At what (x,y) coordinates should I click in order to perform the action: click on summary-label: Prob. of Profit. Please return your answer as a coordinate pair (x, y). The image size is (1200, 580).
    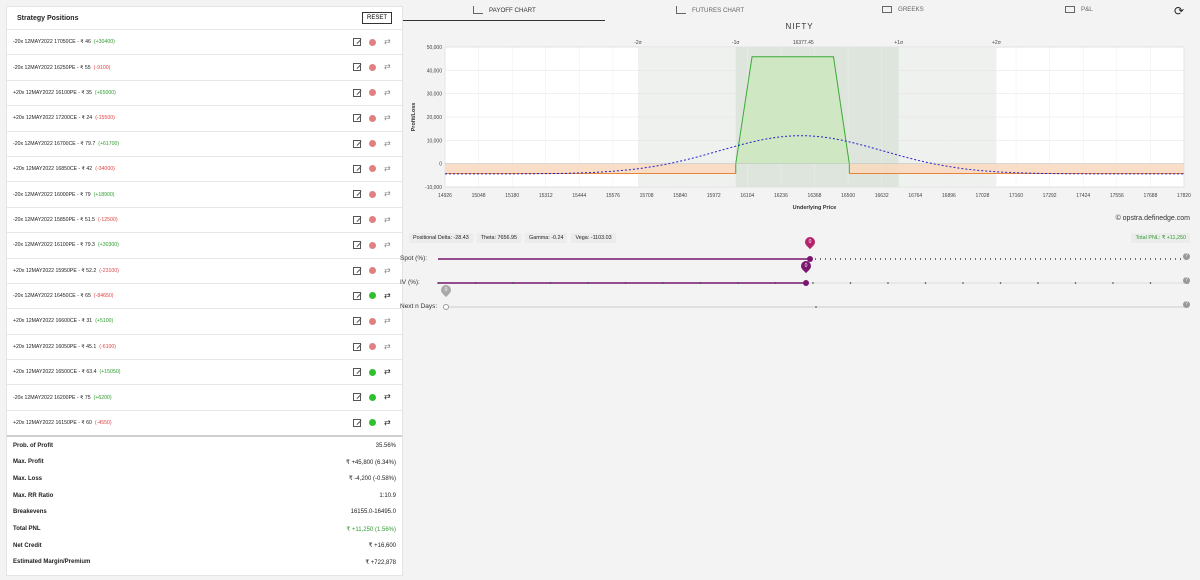
    Looking at the image, I should click on (33, 445).